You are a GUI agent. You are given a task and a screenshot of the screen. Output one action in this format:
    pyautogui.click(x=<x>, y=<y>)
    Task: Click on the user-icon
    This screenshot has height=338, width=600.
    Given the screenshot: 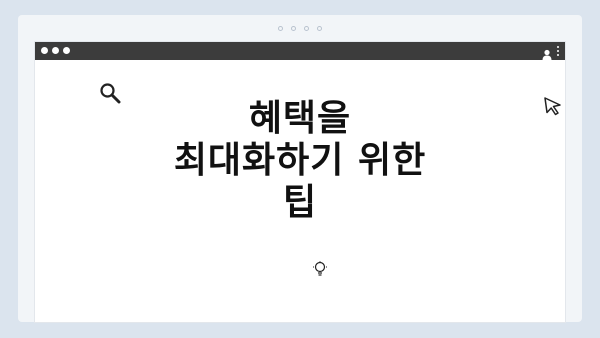 What is the action you would take?
    pyautogui.click(x=547, y=52)
    